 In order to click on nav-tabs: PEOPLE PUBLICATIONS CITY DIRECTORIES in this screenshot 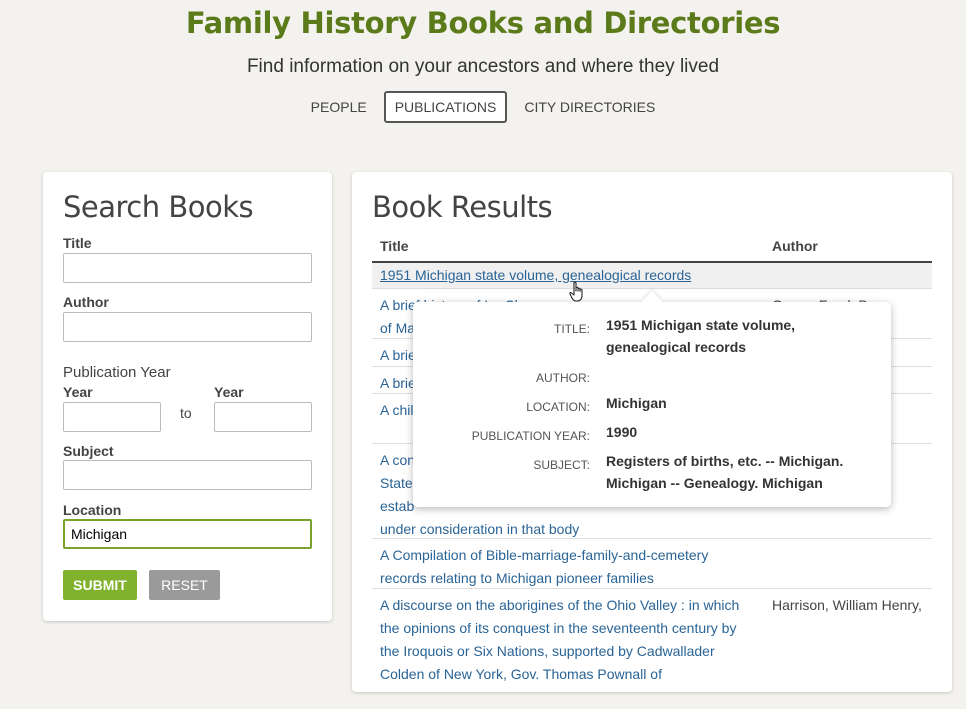, I will do `click(483, 107)`.